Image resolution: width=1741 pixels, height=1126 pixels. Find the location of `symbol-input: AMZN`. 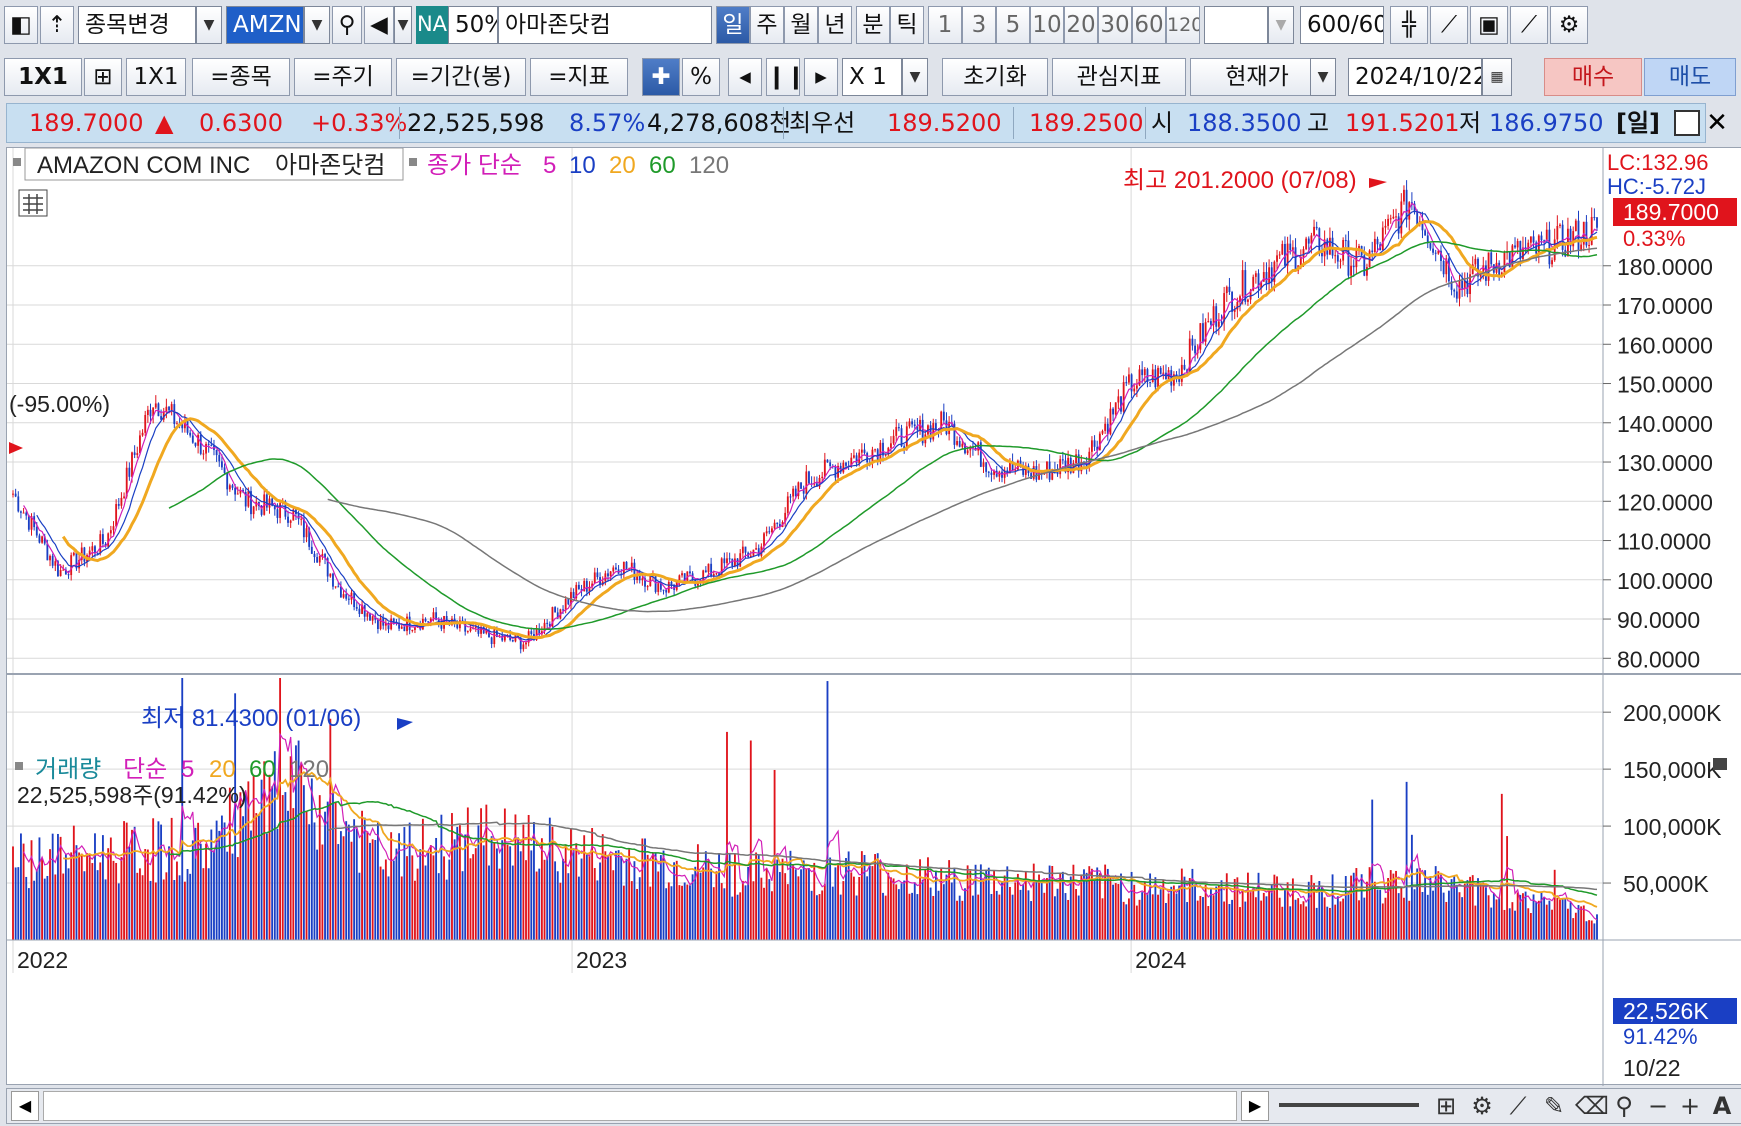

symbol-input: AMZN is located at coordinates (265, 25).